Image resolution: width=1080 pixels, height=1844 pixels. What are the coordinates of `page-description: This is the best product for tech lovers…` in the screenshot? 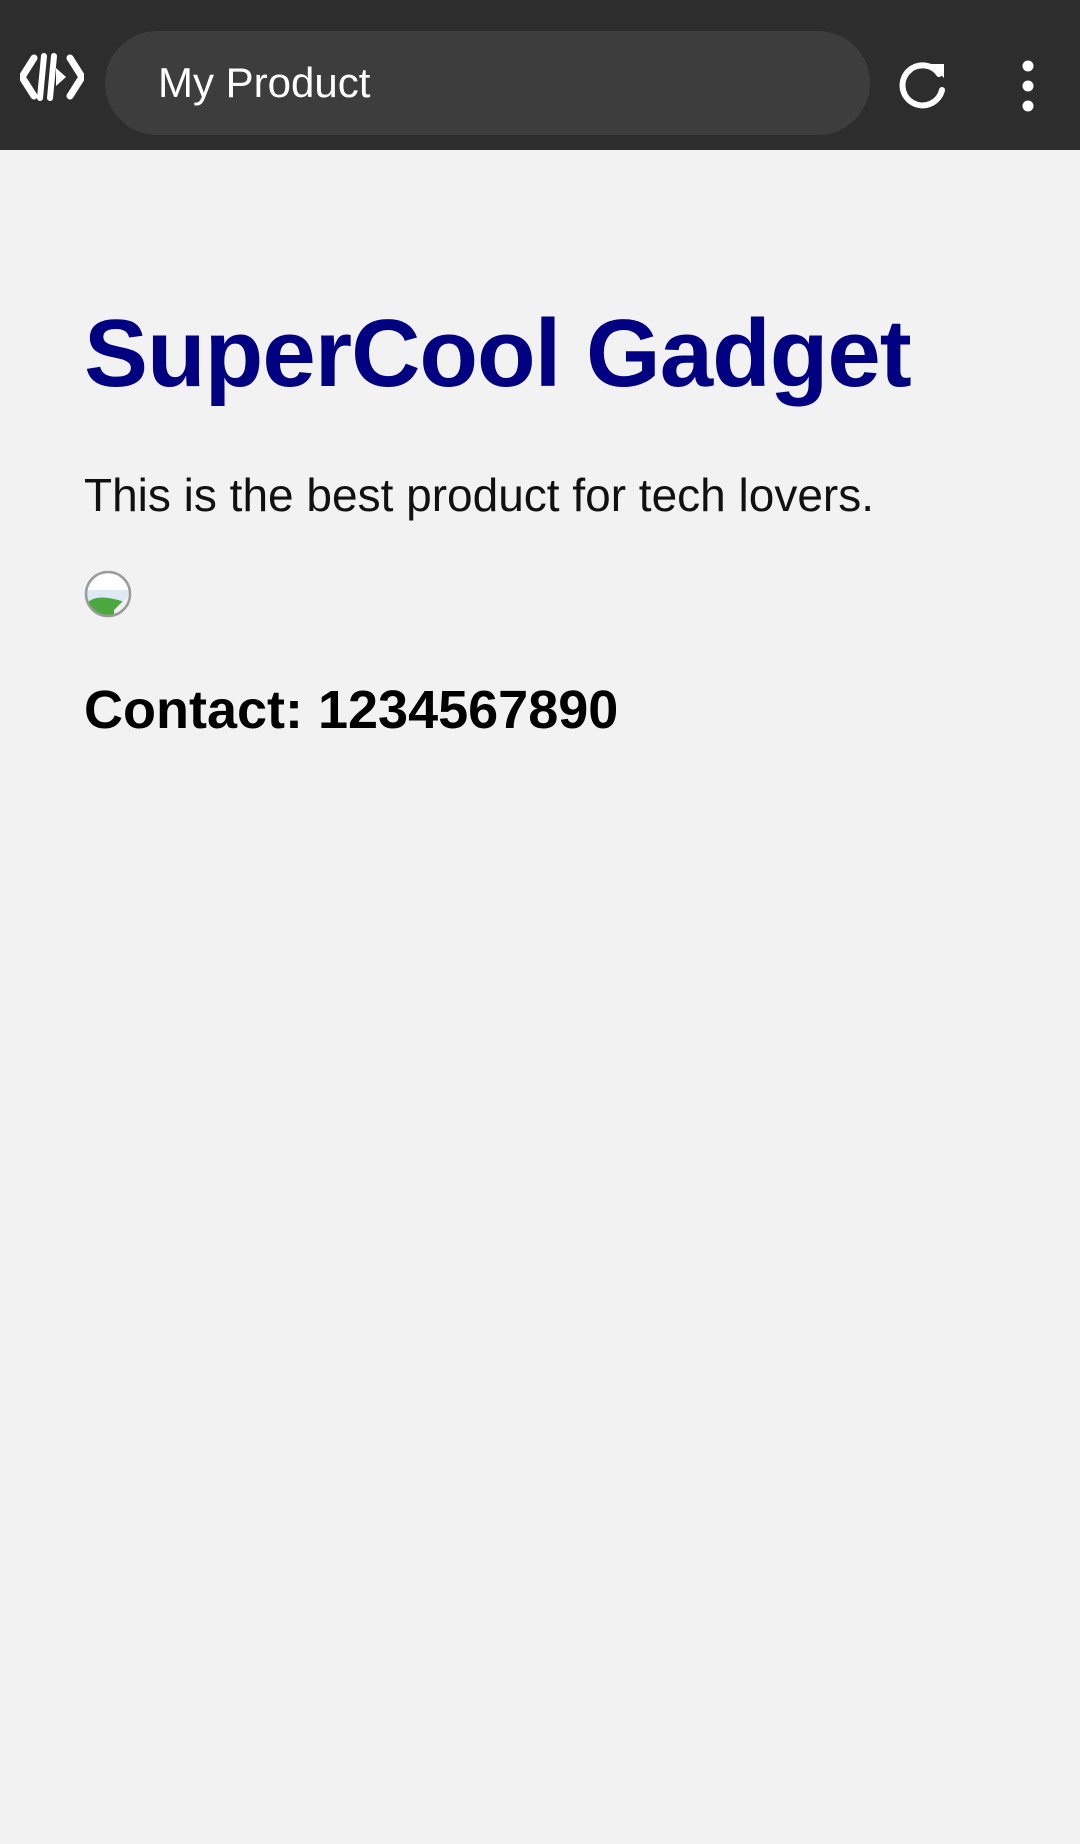 It's located at (479, 495).